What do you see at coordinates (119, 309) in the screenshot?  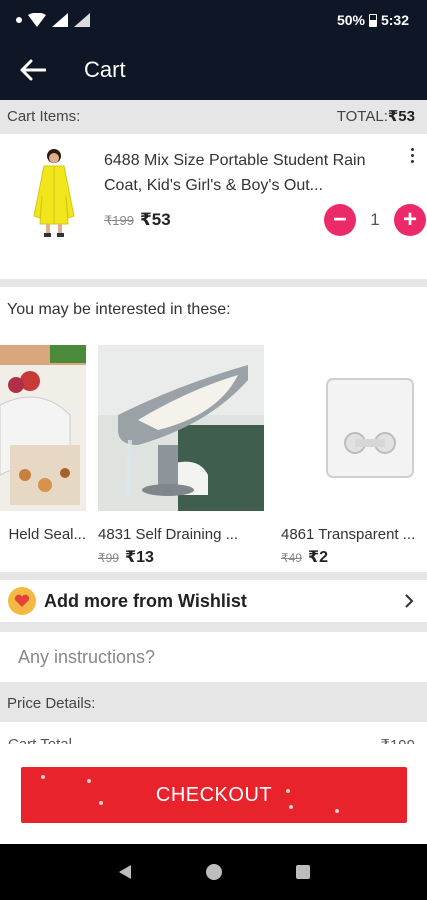 I see `suggestions-title: You may be interested in these:` at bounding box center [119, 309].